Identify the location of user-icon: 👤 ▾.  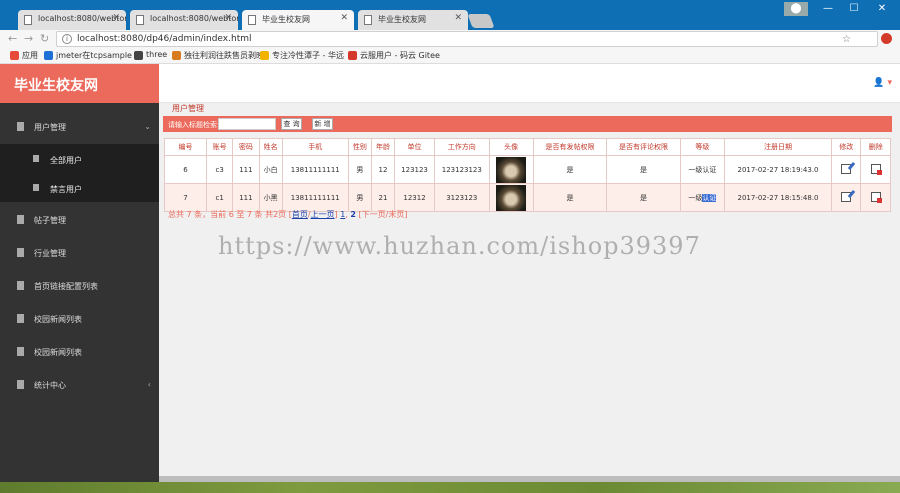
(882, 83).